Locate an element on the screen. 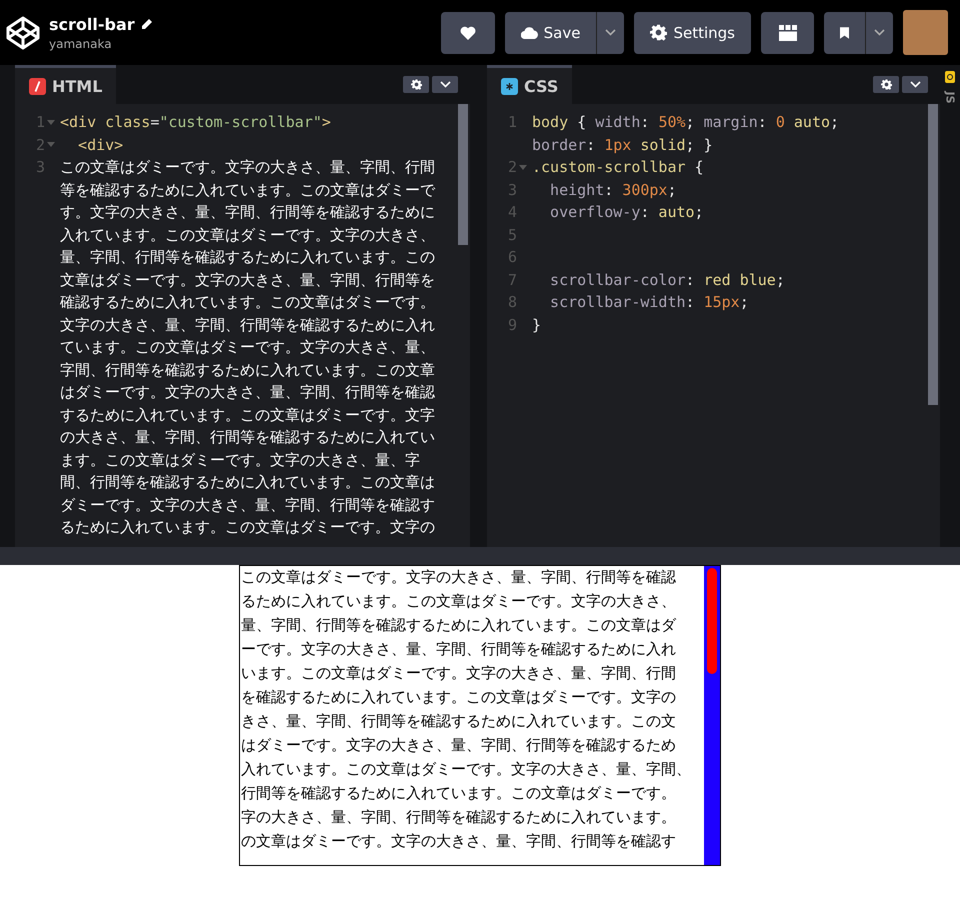  owner-name: yamanaka is located at coordinates (245, 43).